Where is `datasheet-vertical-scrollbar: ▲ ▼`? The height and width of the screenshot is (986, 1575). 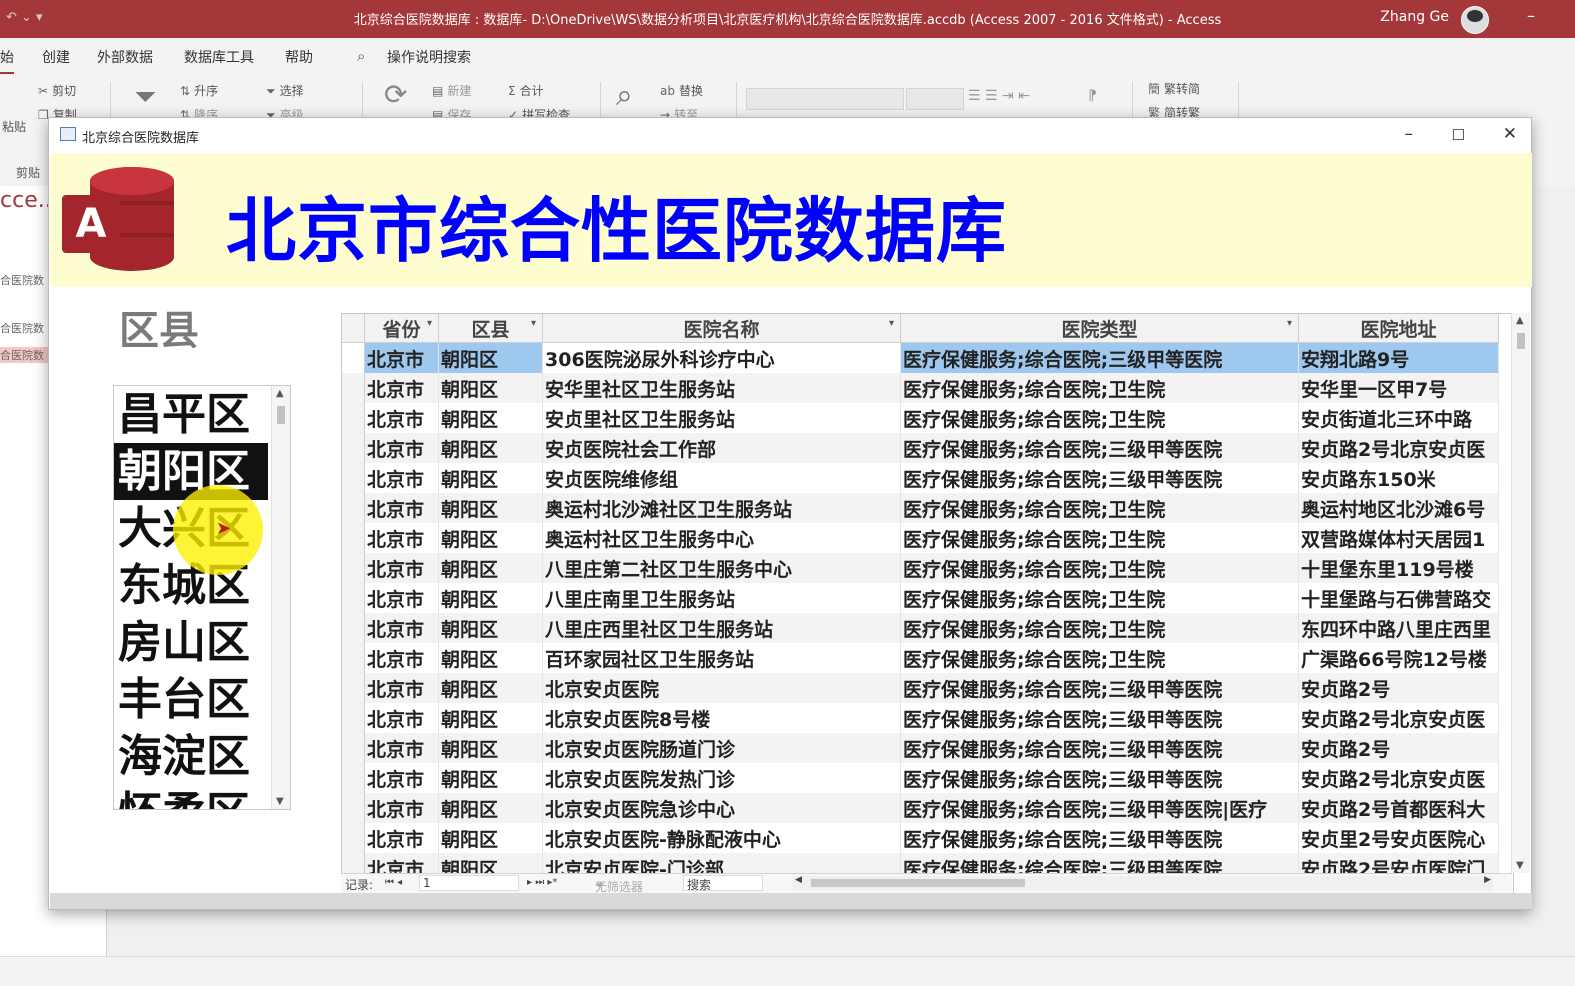
datasheet-vertical-scrollbar: ▲ ▼ is located at coordinates (1520, 593).